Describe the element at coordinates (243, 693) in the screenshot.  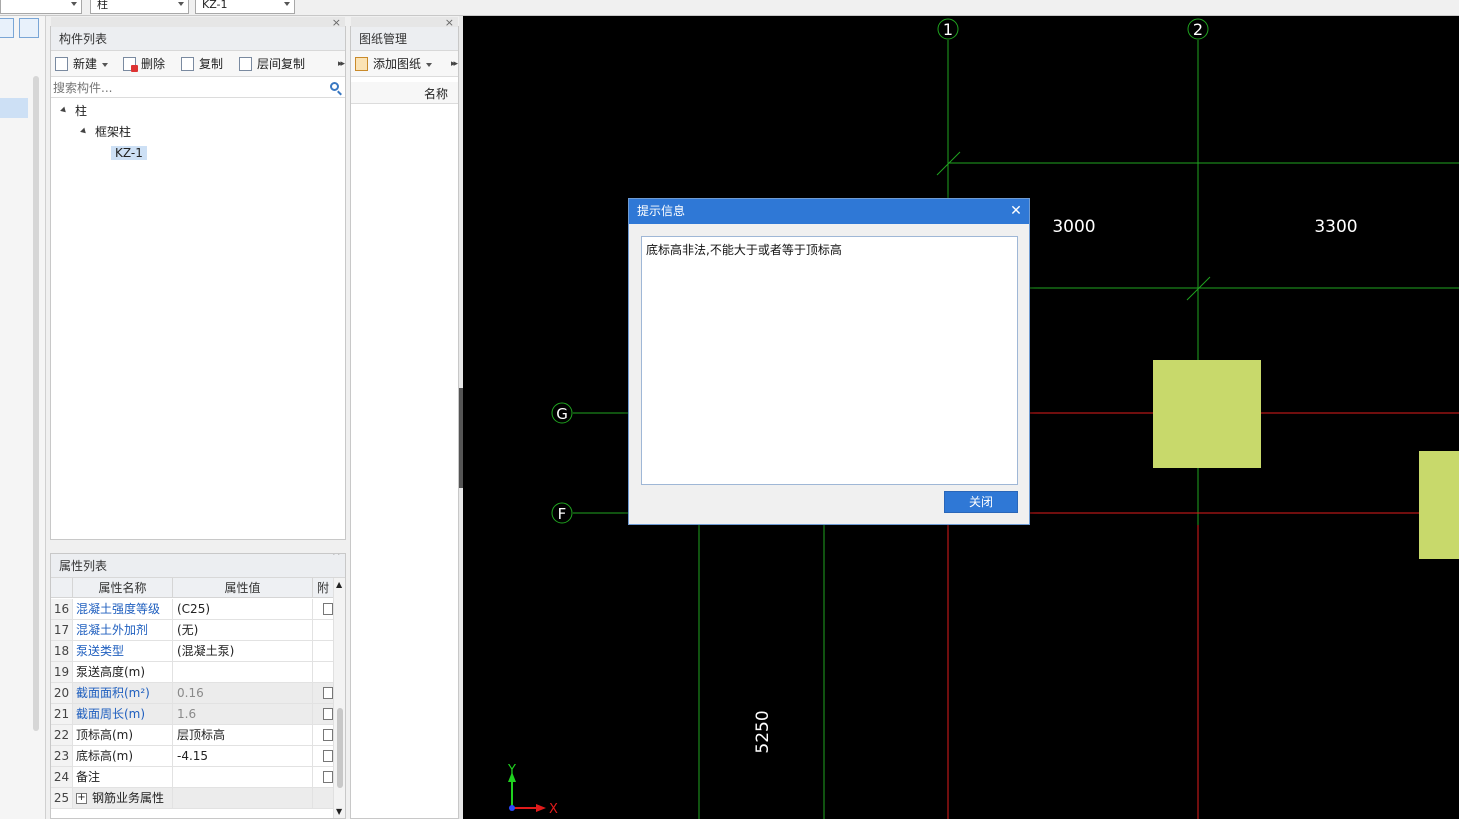
I see `property-value: 0.16` at that location.